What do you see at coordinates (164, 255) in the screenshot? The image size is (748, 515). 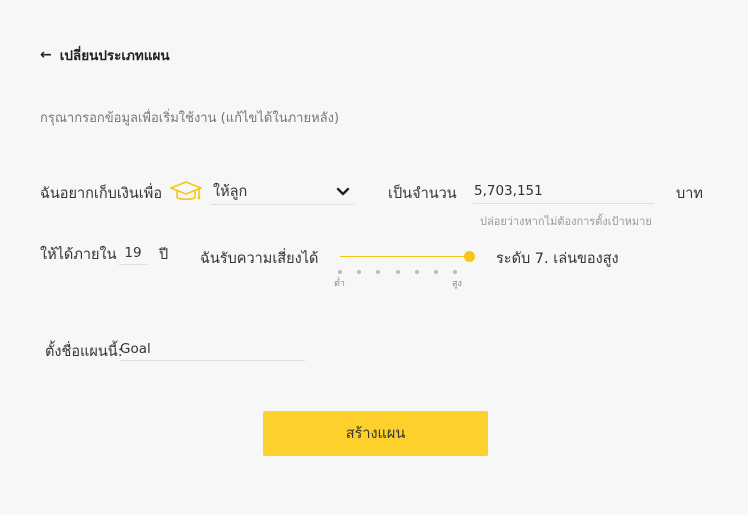 I see `years-unit-label: ปี` at bounding box center [164, 255].